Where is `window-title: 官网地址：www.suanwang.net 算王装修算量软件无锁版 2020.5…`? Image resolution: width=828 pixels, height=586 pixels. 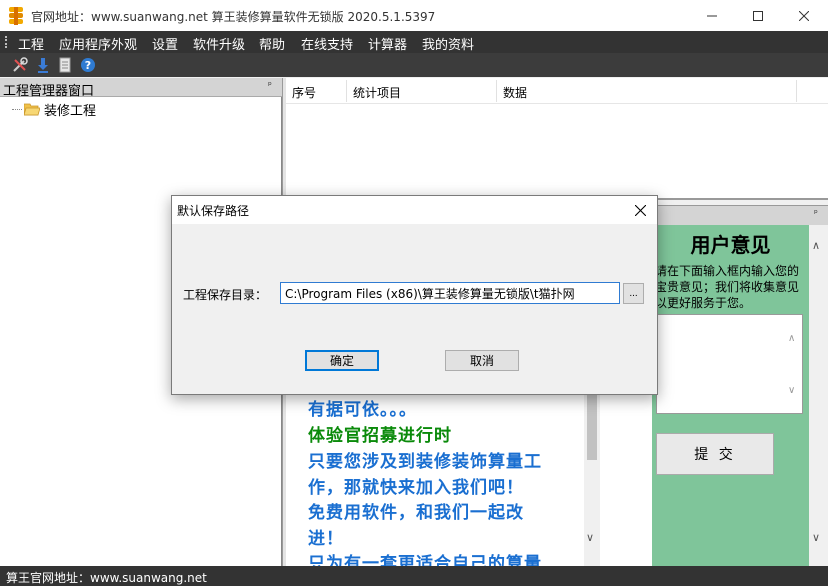
window-title: 官网地址：www.suanwang.net 算王装修算量软件无锁版 2020.5… is located at coordinates (233, 17).